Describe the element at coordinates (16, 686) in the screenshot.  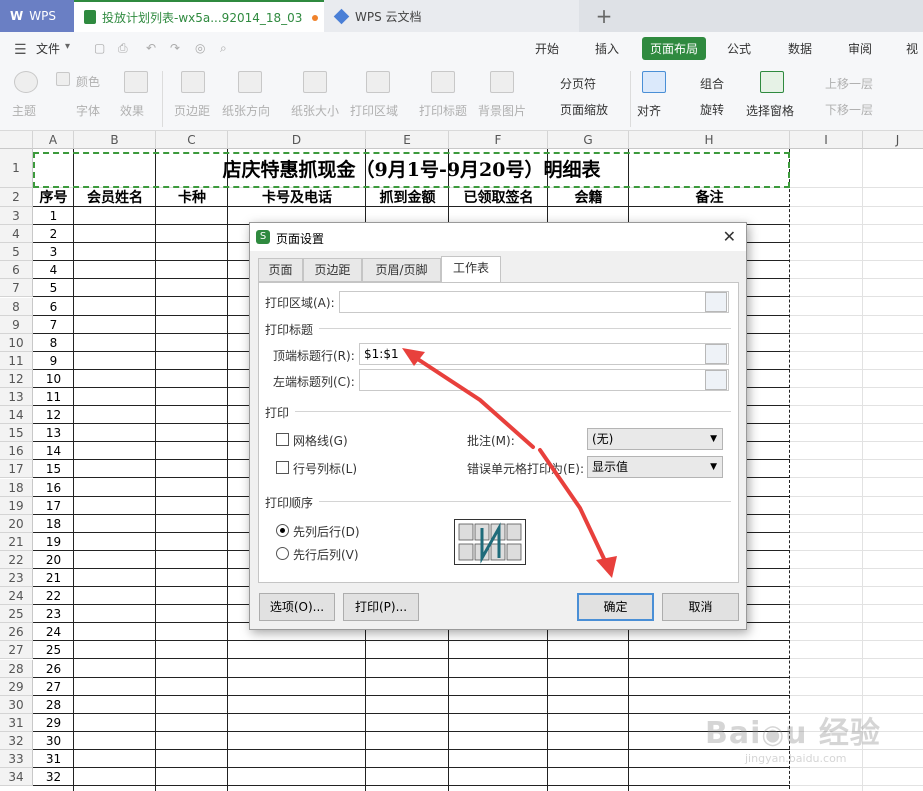
I see `row-header: 29` at that location.